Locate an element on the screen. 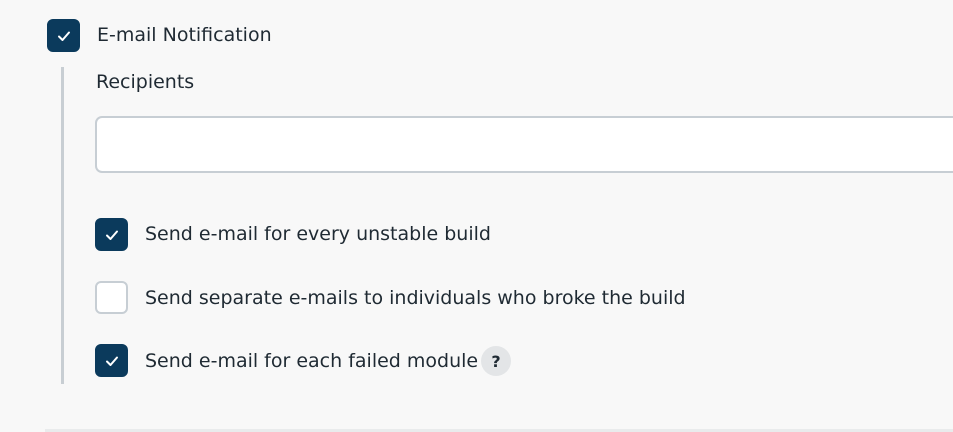 This screenshot has width=953, height=432. failed-module-label: Send e-mail for each failed module is located at coordinates (312, 361).